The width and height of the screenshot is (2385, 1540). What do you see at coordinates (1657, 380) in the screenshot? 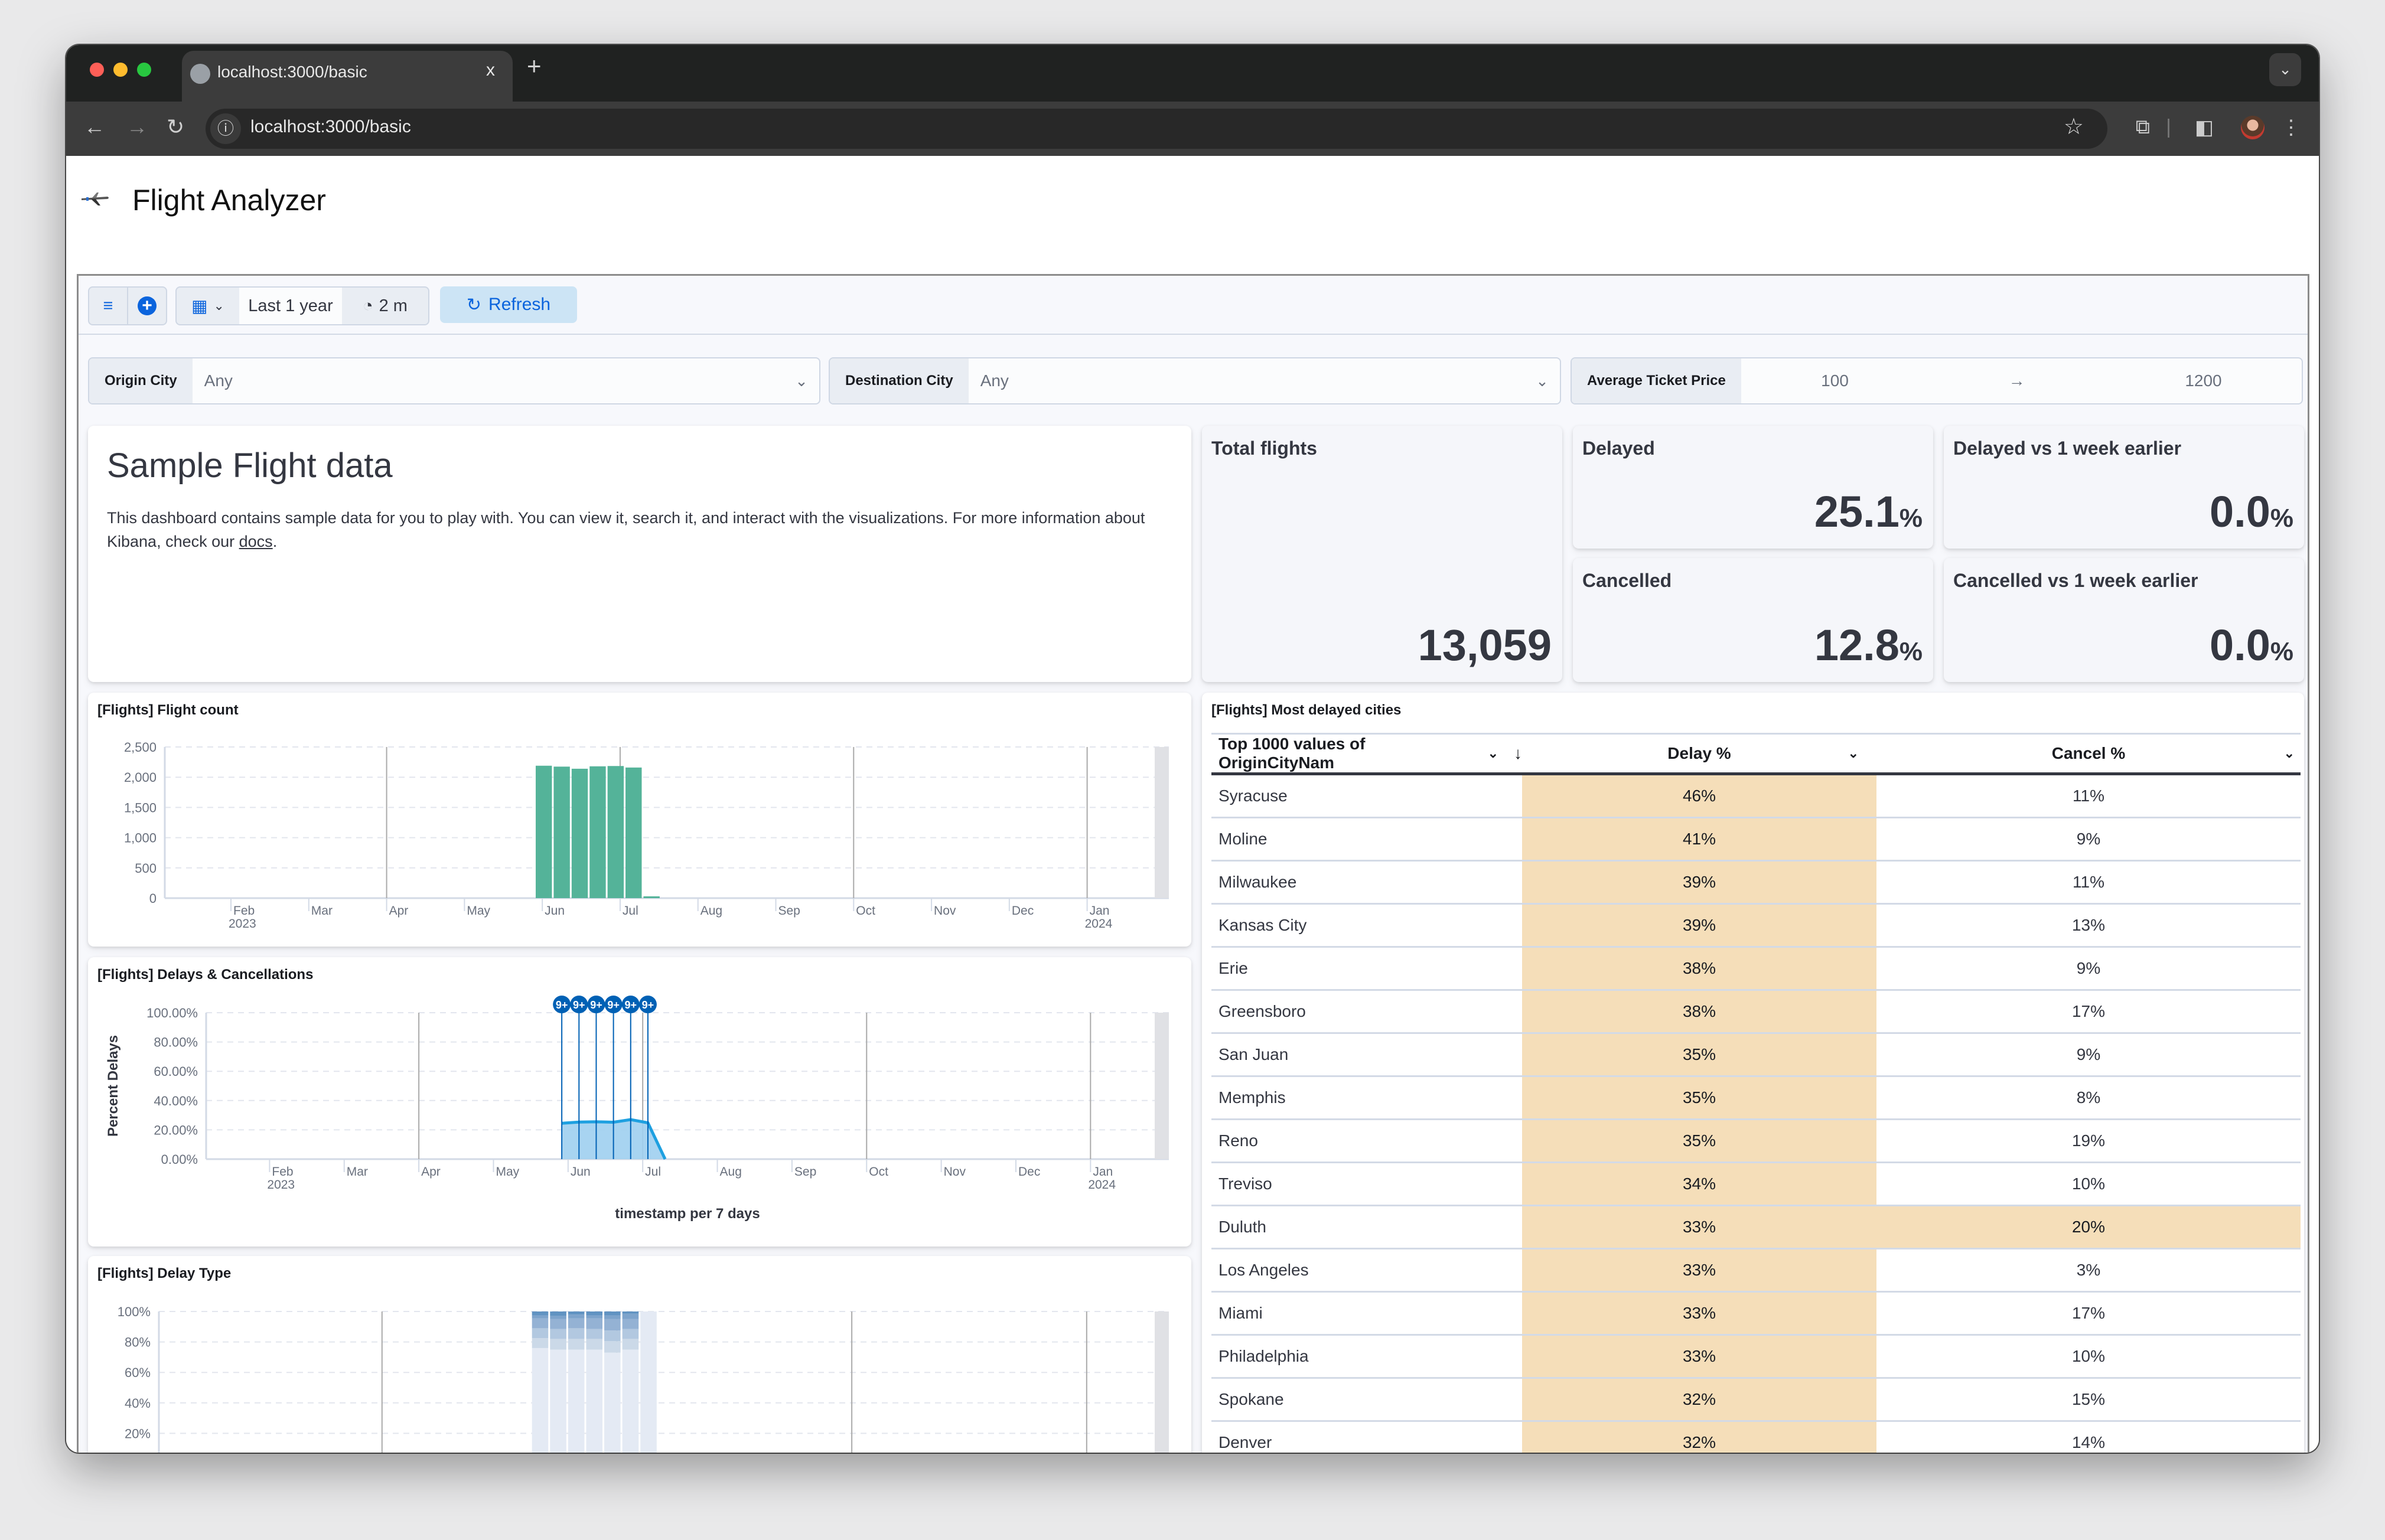
I see `ticket-price-label: Average Ticket Price` at bounding box center [1657, 380].